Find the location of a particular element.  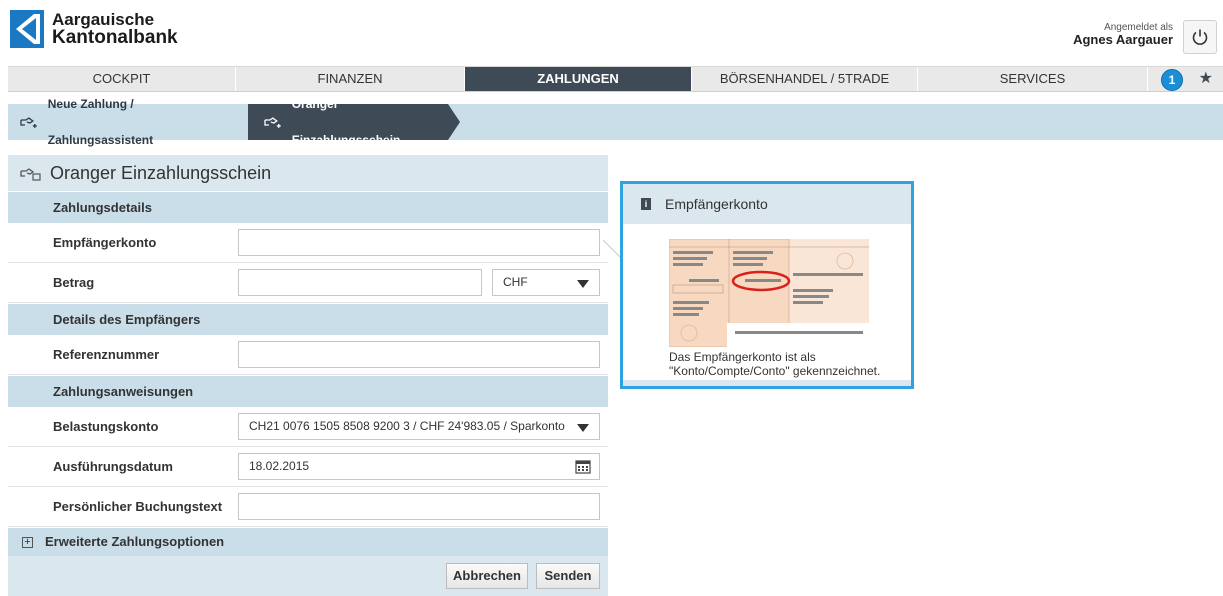

breadcrumb-step-assistant: Neue Zahlung / Zahlungsassistent is located at coordinates (124, 122).